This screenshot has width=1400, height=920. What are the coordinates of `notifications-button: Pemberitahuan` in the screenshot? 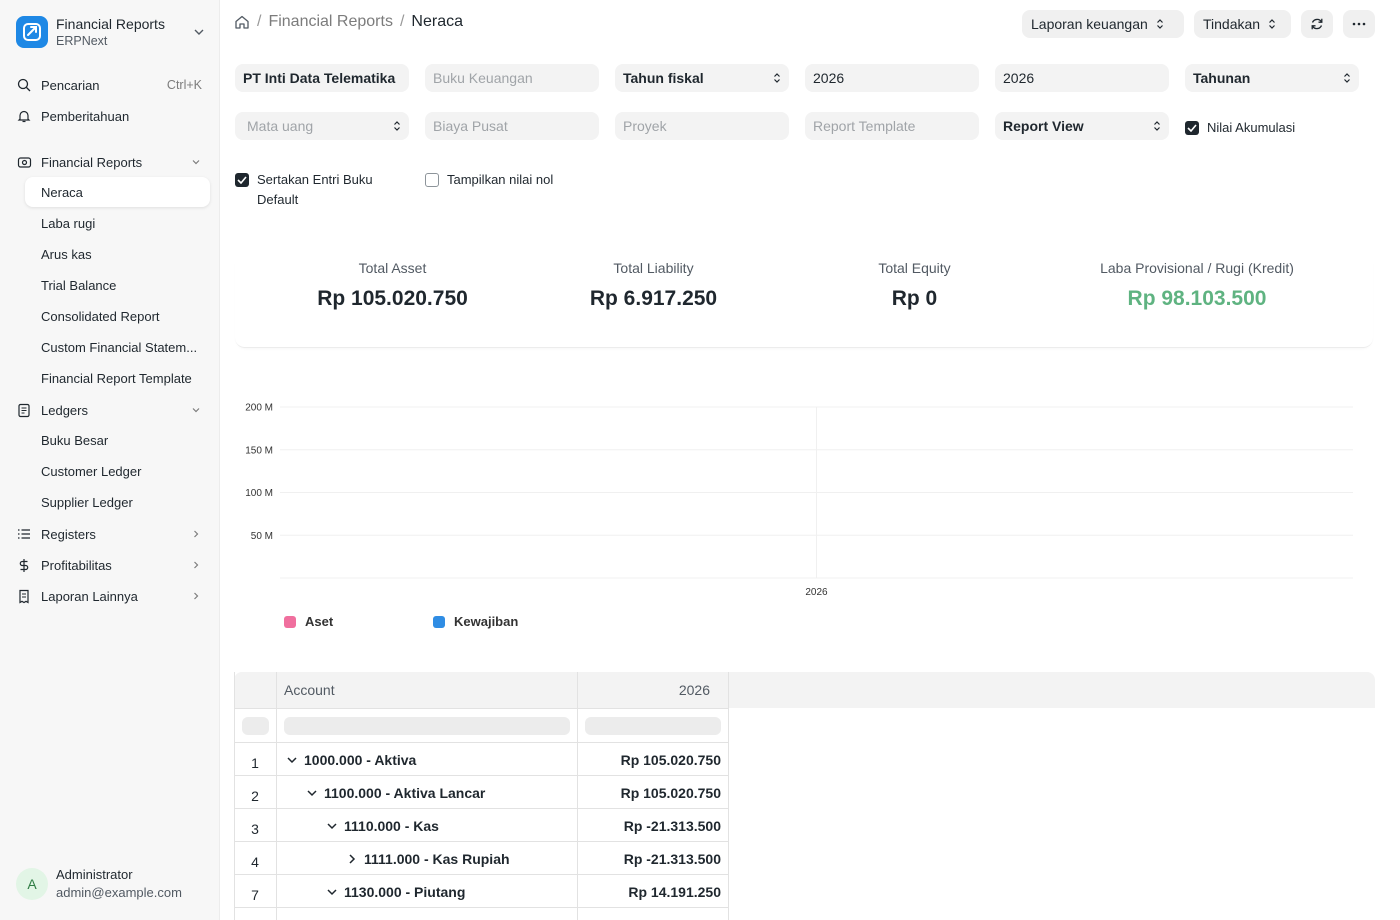 It's located at (110, 116).